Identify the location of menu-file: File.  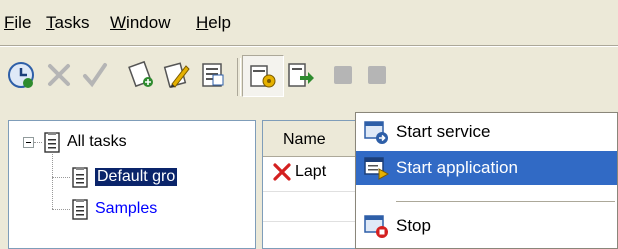
(17, 23).